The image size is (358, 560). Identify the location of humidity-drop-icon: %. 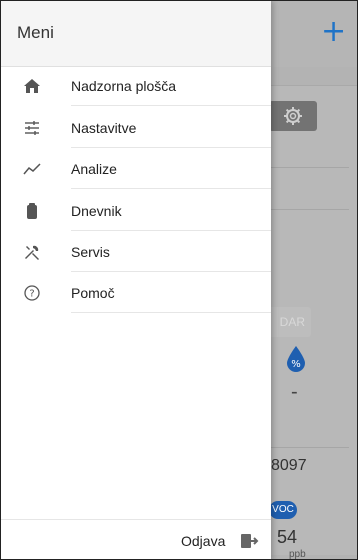
(296, 359).